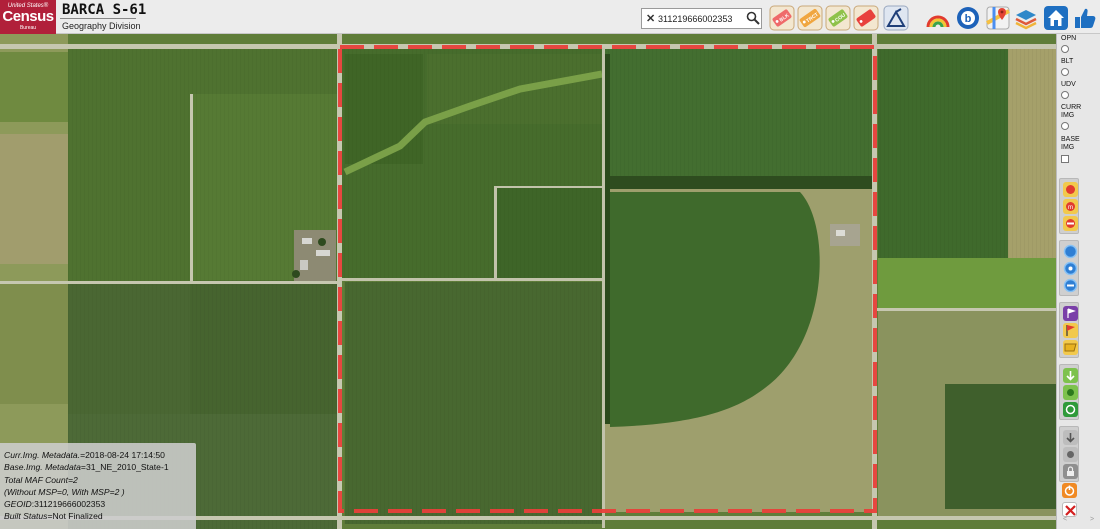 This screenshot has height=529, width=1100. Describe the element at coordinates (1069, 38) in the screenshot. I see `layer-label-opn: OPN` at that location.